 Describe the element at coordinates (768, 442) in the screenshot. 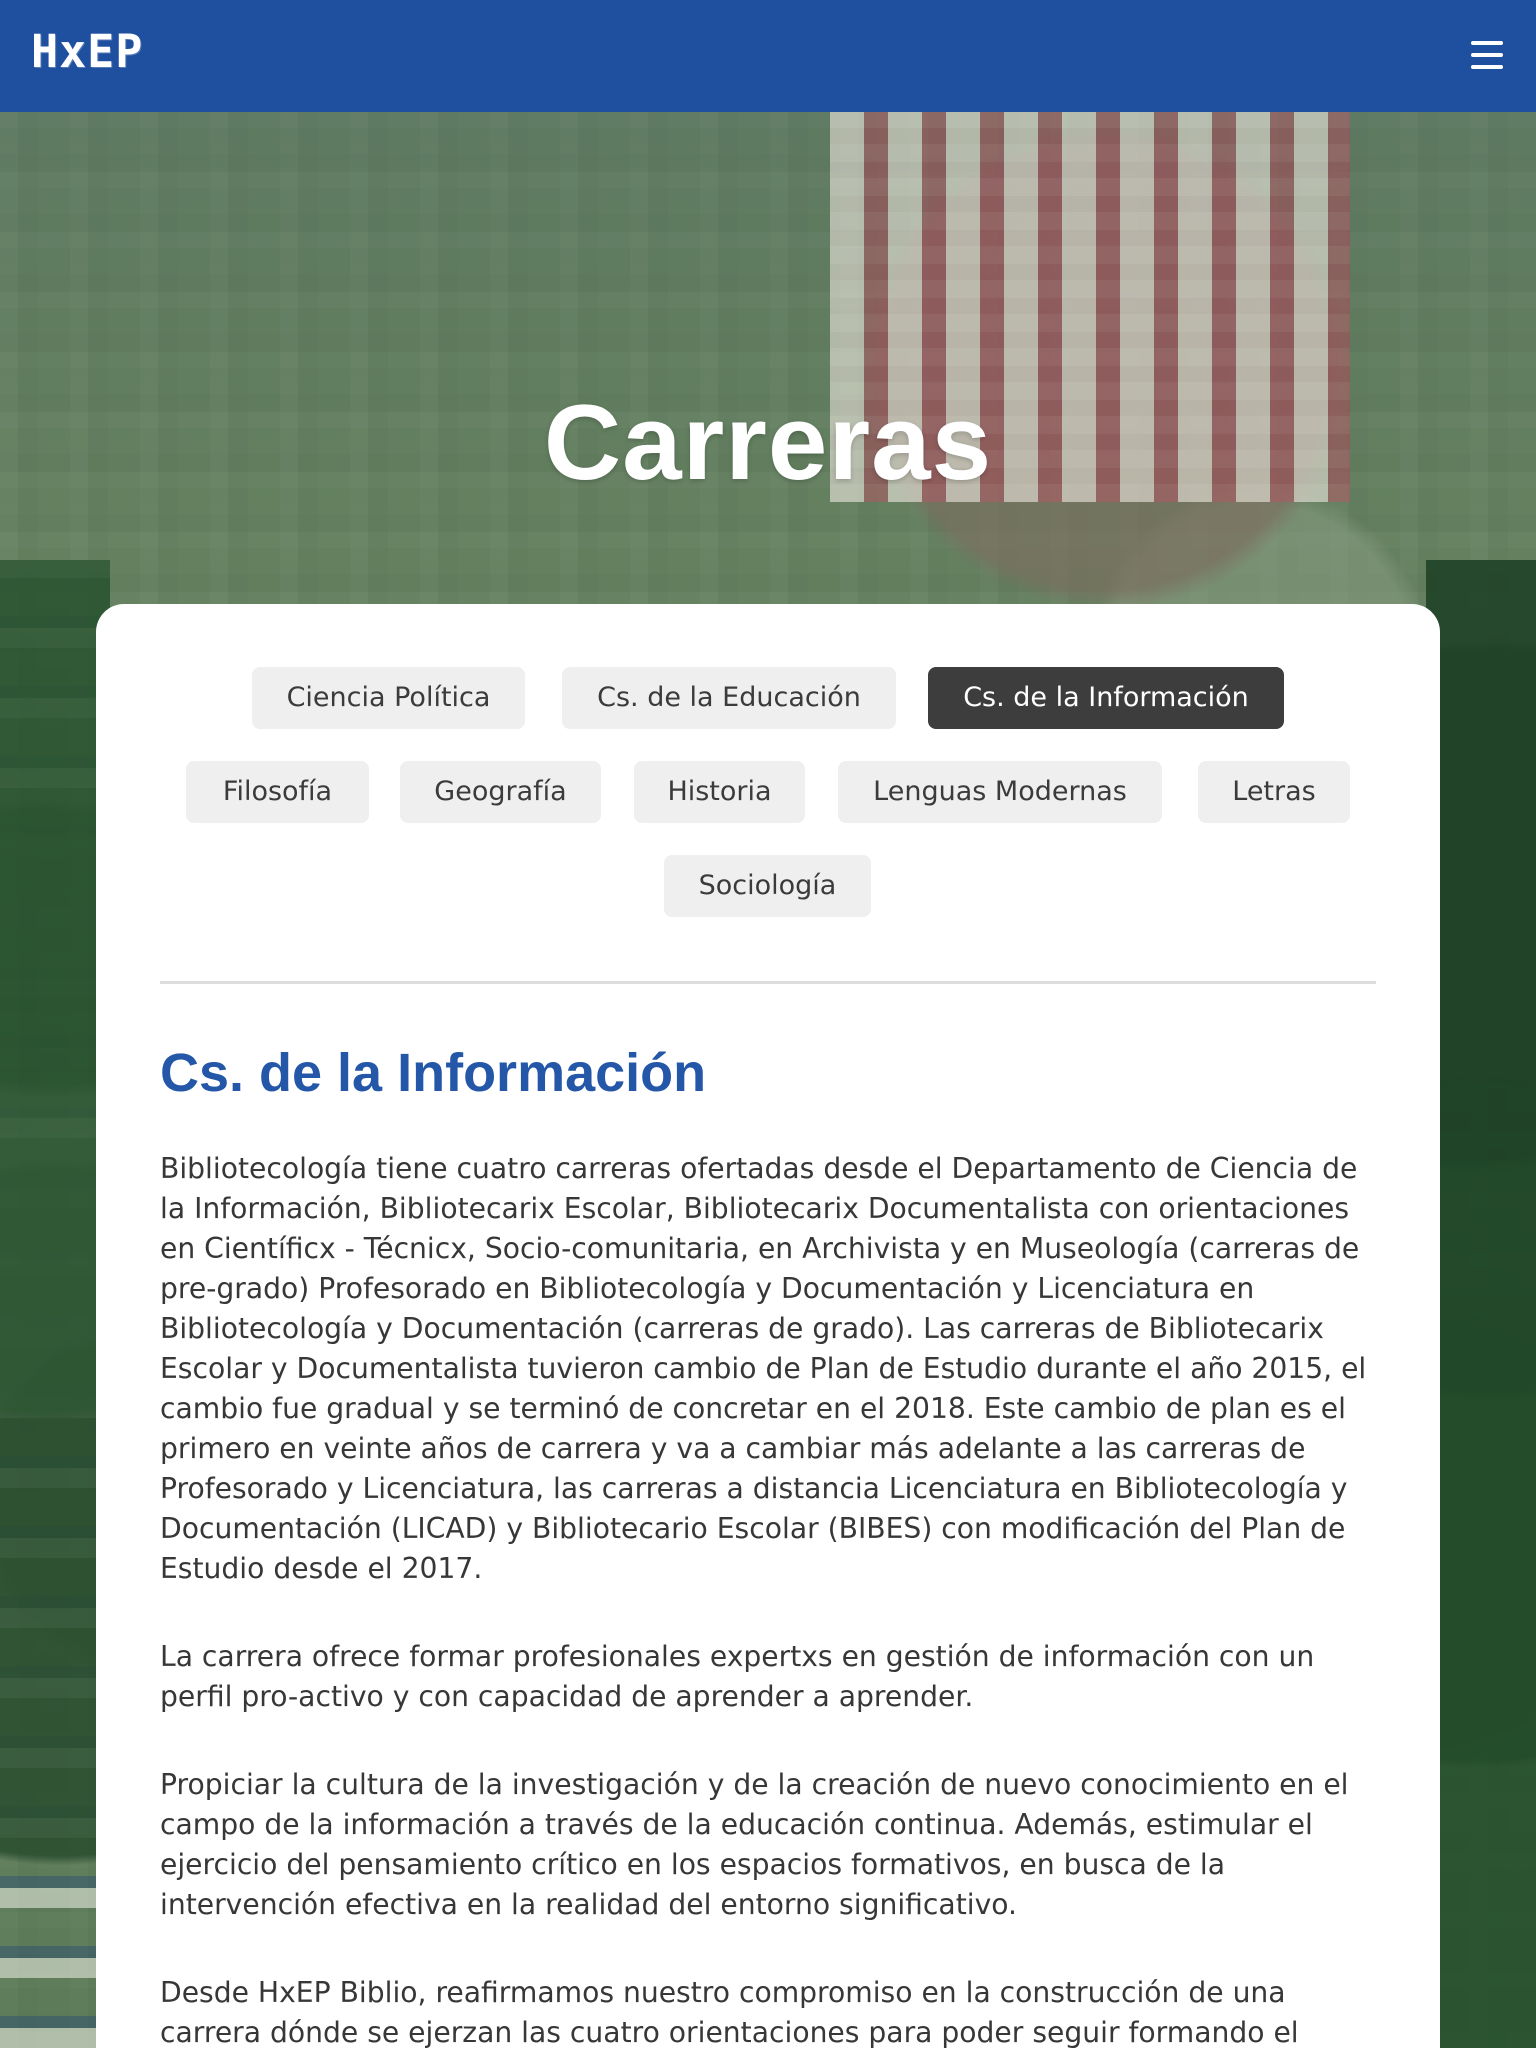

I see `page-title: Carreras` at that location.